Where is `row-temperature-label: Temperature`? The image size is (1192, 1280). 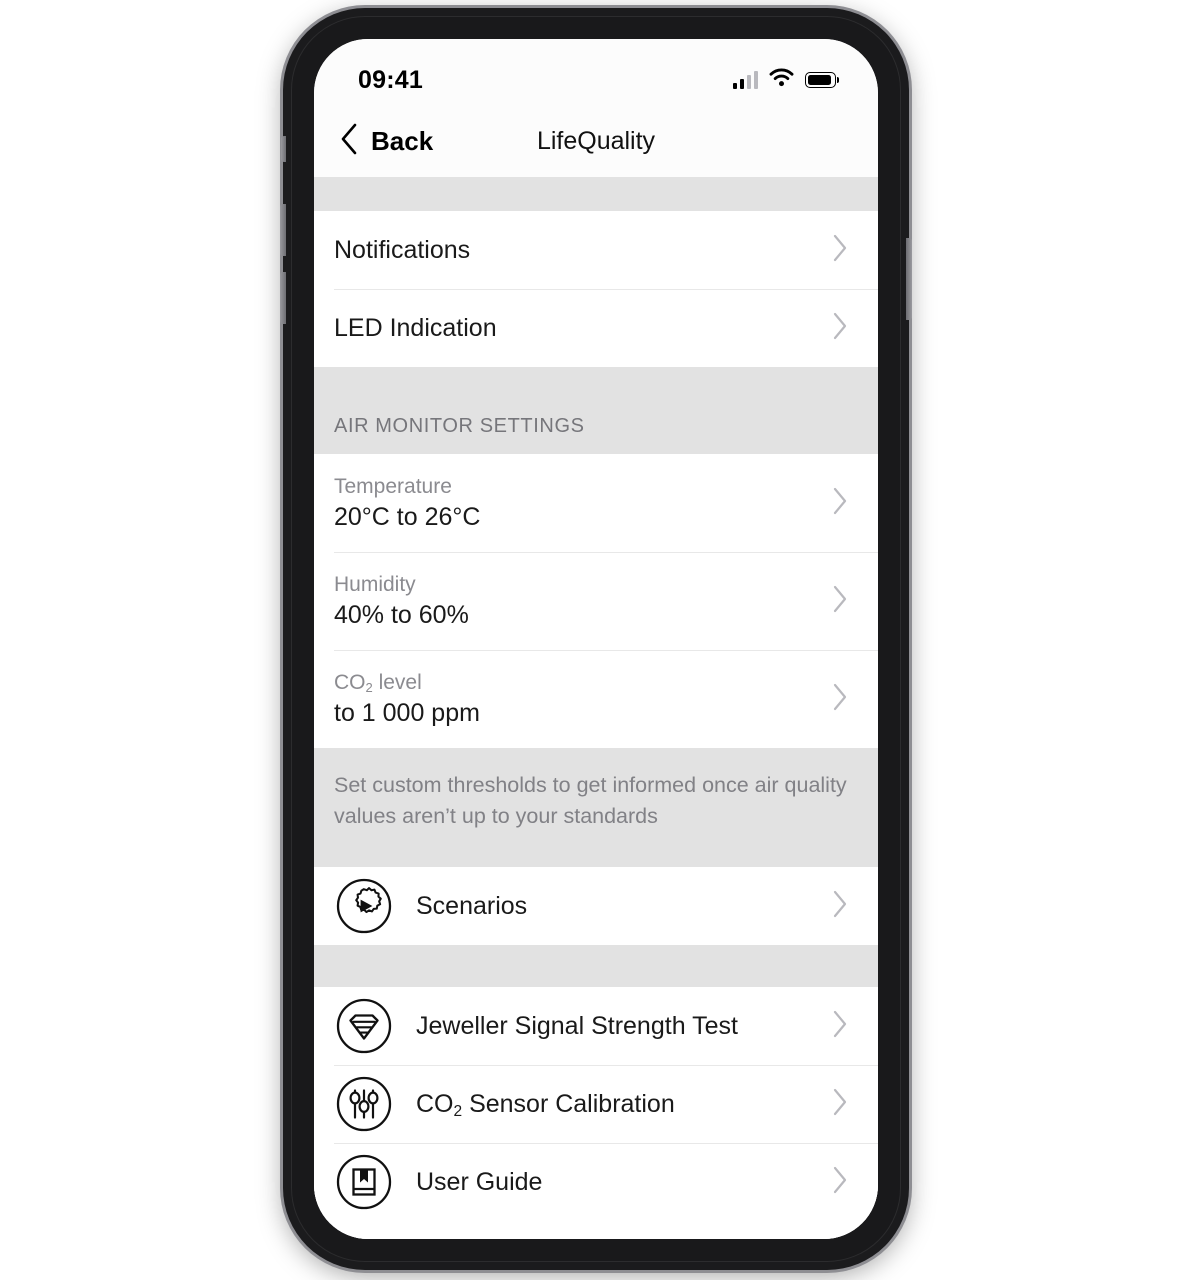
row-temperature-label: Temperature is located at coordinates (393, 486).